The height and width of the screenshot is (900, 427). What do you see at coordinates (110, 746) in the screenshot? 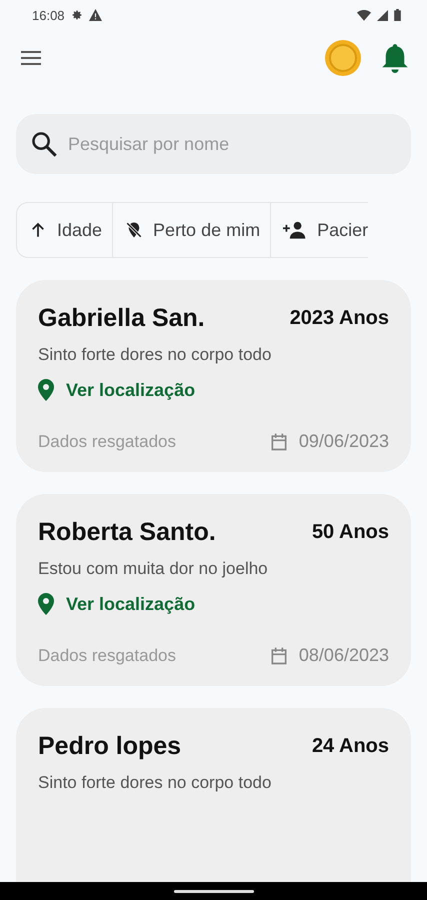
I see `patient-name: Pedro lopes` at bounding box center [110, 746].